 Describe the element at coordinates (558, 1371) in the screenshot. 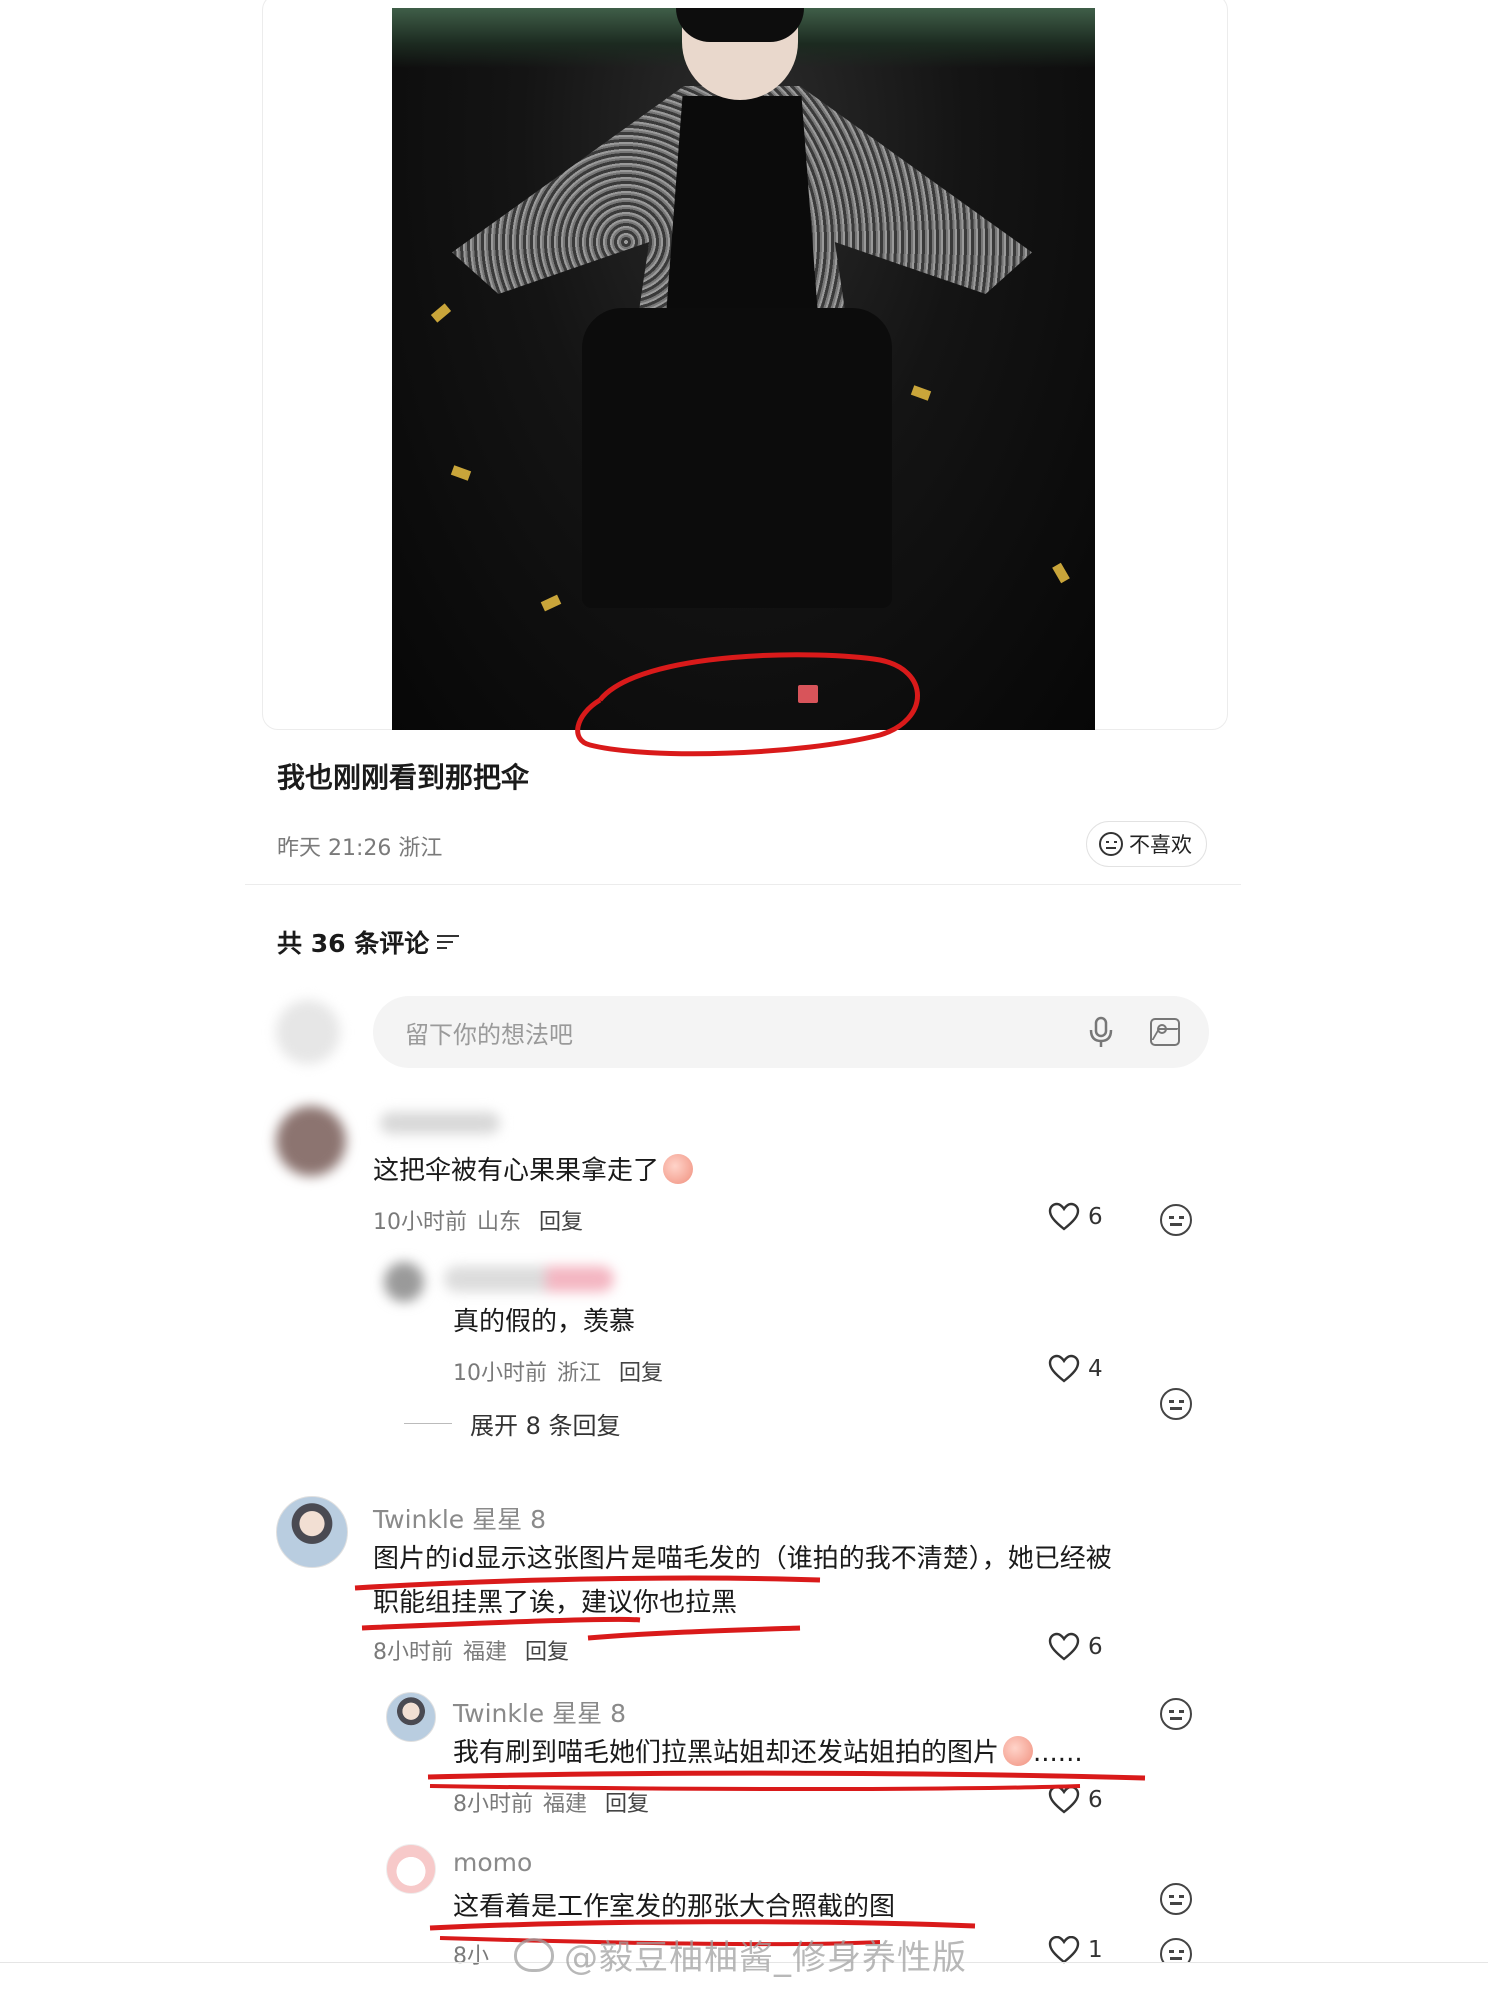

I see `reply-meta: 10小时前 浙江 回复` at that location.